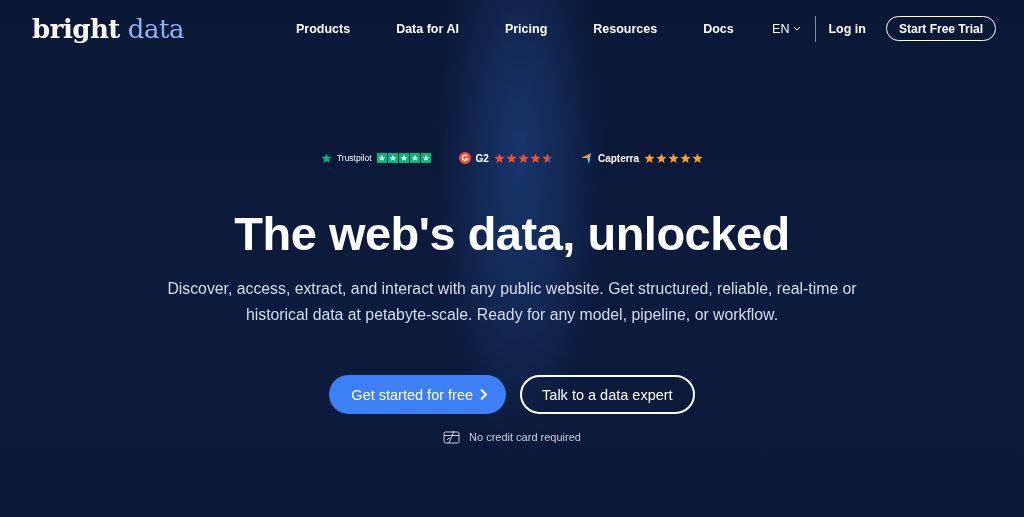 This screenshot has width=1024, height=517. What do you see at coordinates (525, 437) in the screenshot?
I see `no-credit-card-note: No credit card required` at bounding box center [525, 437].